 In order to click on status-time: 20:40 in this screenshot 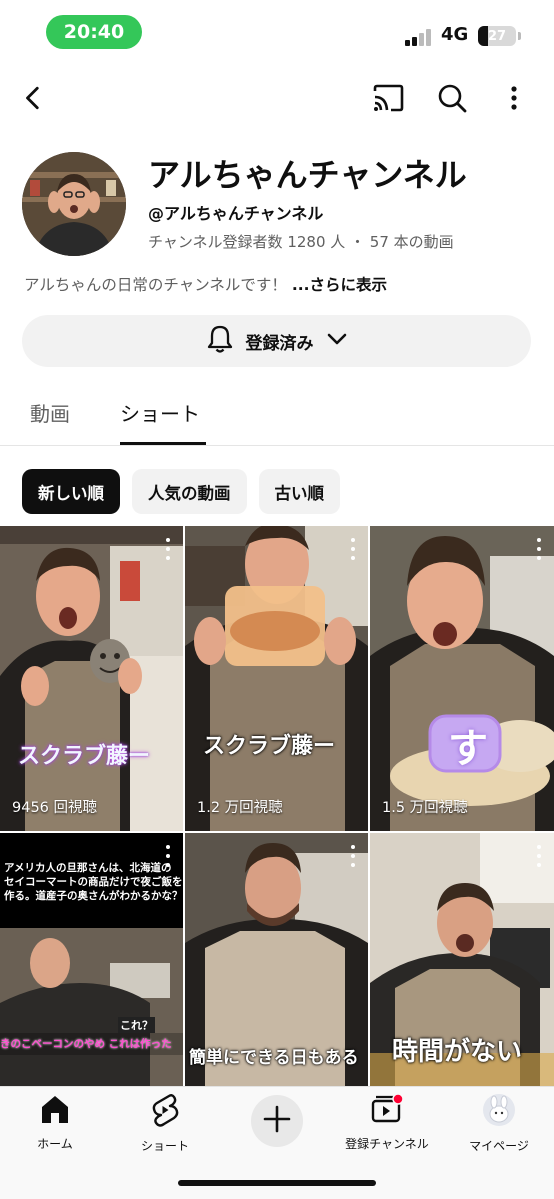, I will do `click(94, 32)`.